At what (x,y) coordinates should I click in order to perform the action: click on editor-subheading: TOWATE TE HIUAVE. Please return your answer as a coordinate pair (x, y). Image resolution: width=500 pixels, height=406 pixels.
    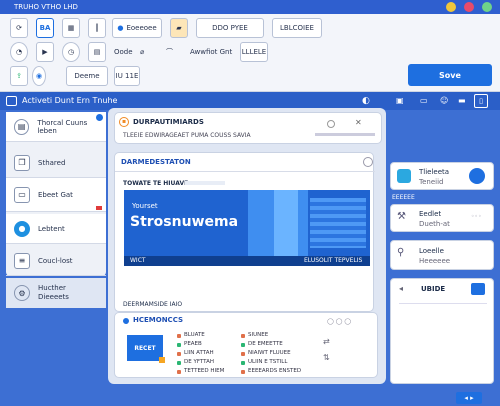
    Looking at the image, I should click on (156, 183).